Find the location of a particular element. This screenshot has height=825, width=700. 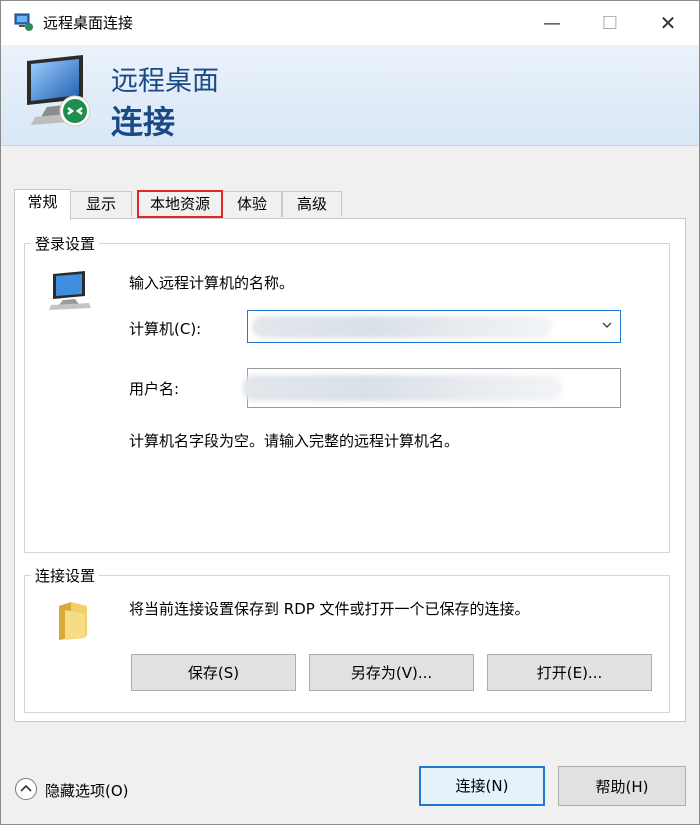

banner-title-line1: 远程桌面 is located at coordinates (165, 81).